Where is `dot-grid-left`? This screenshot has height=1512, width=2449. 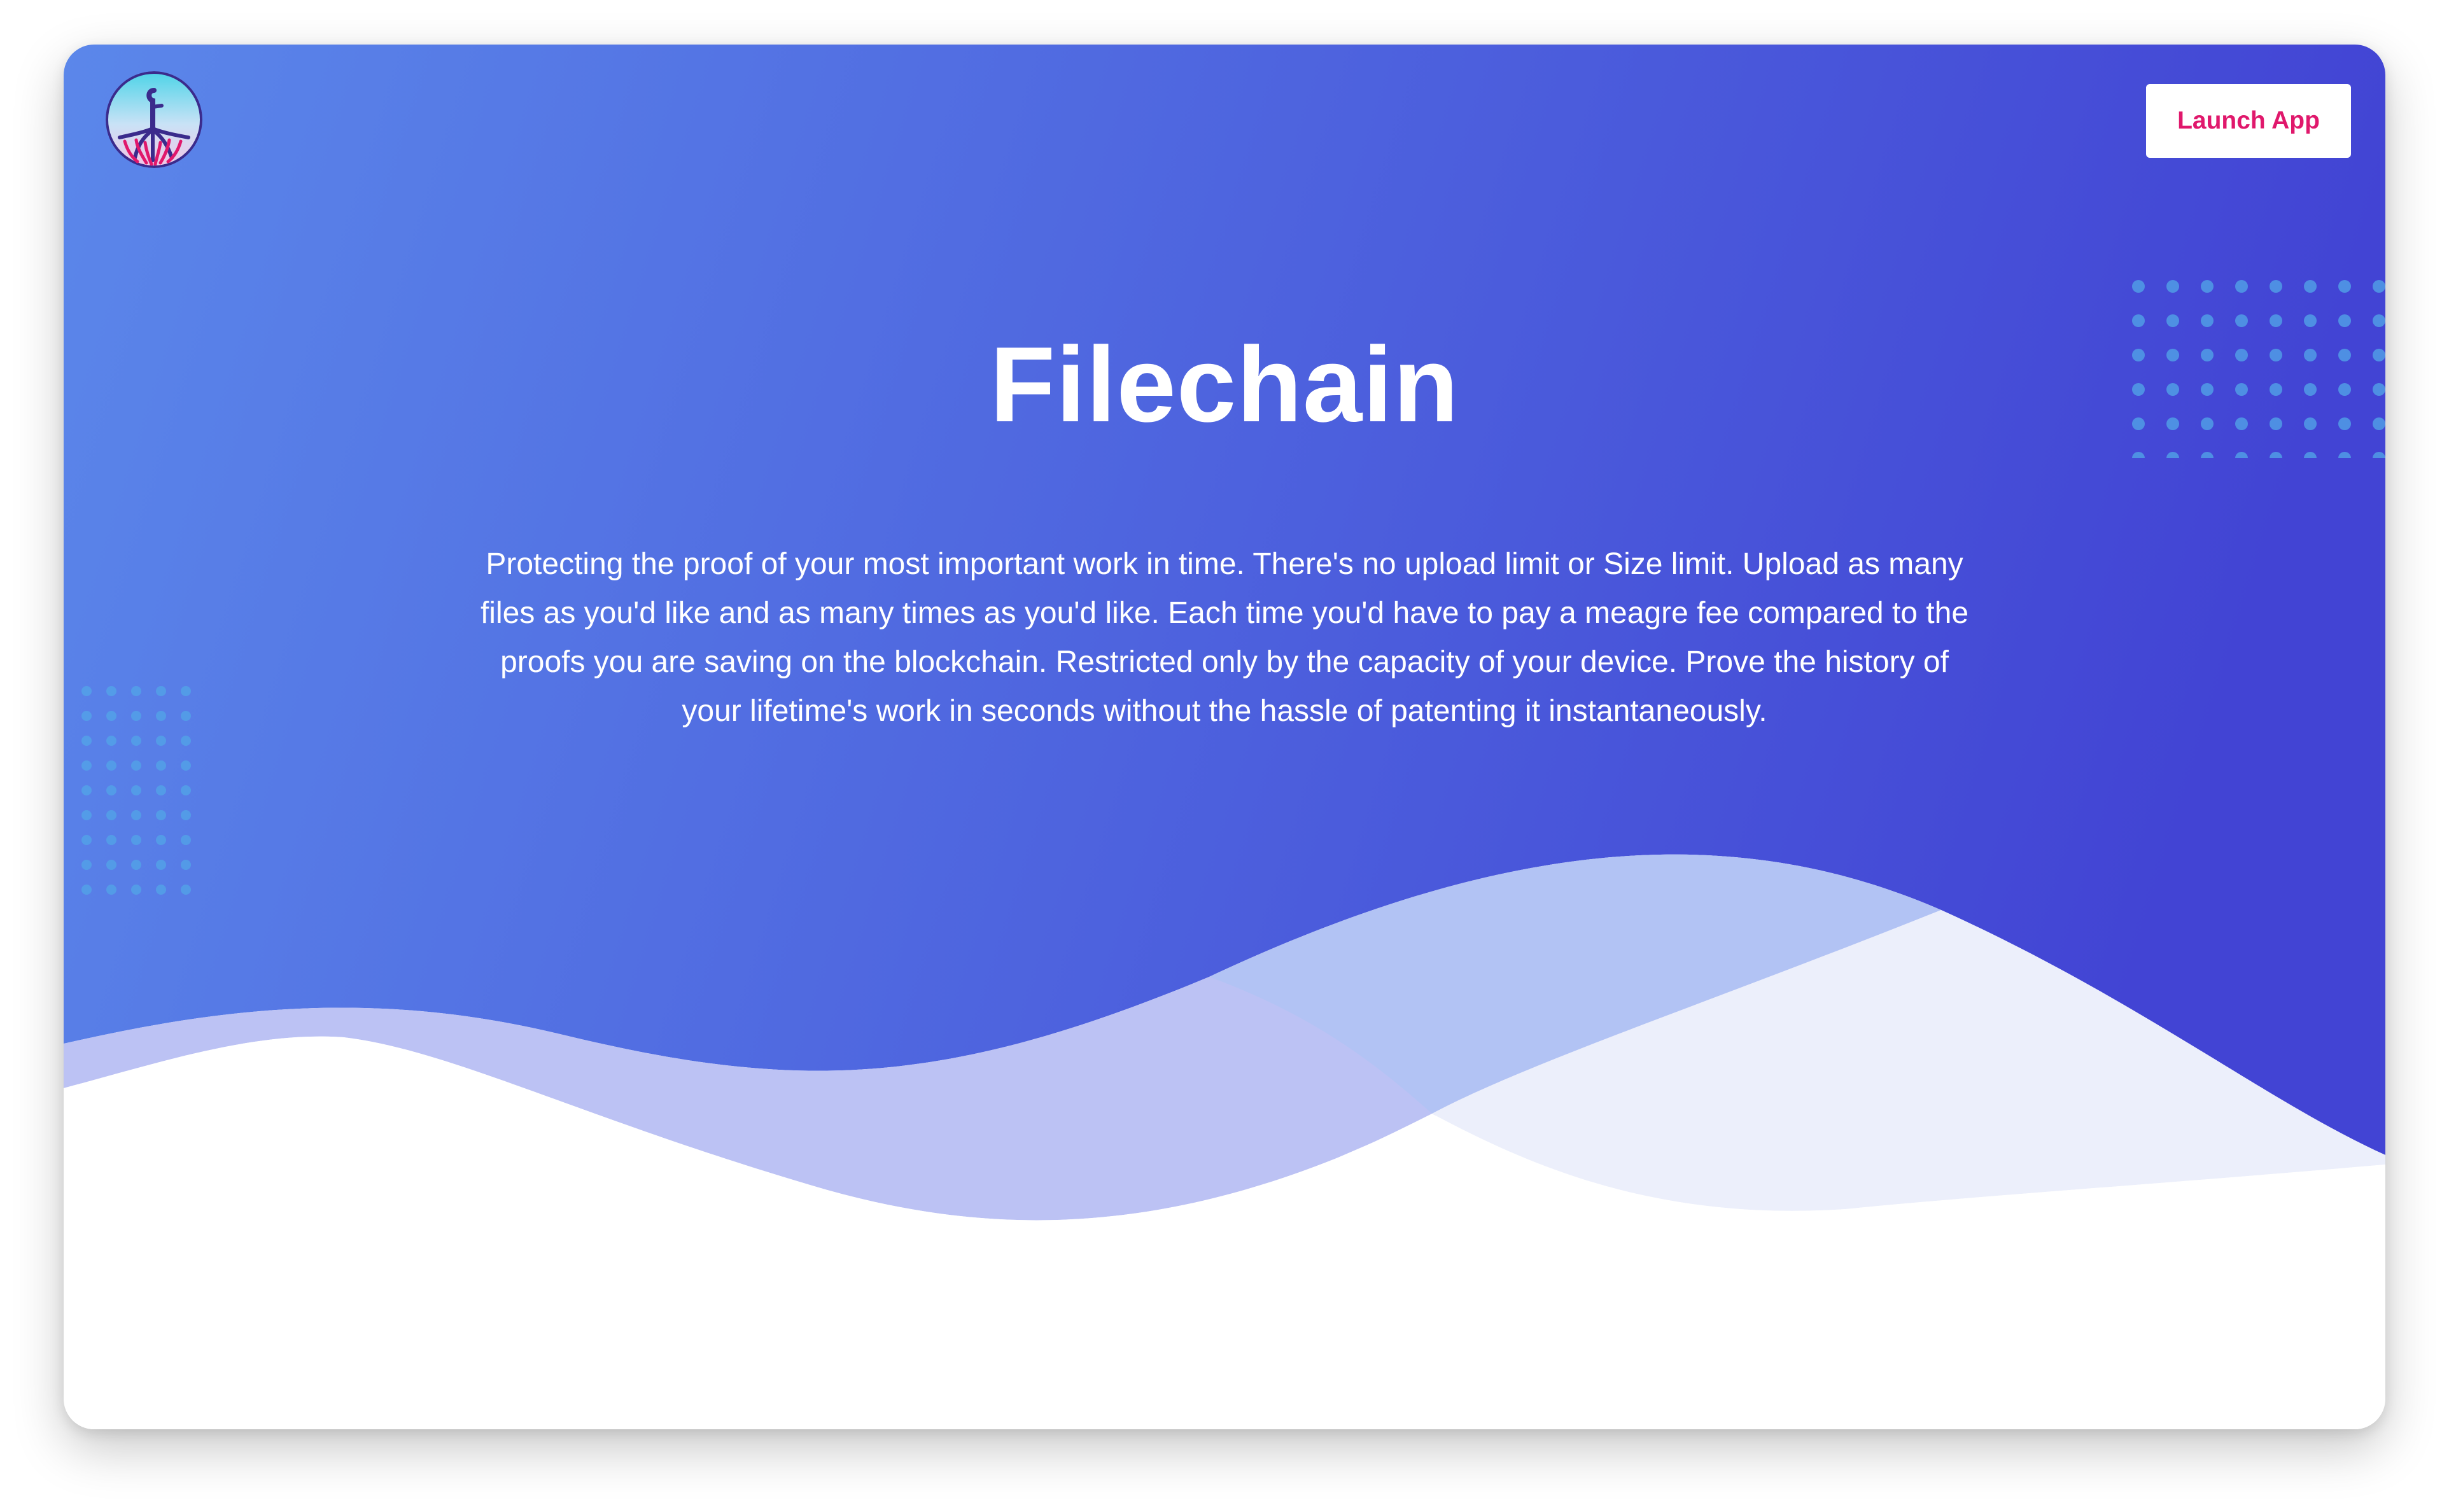
dot-grid-left is located at coordinates (136, 790).